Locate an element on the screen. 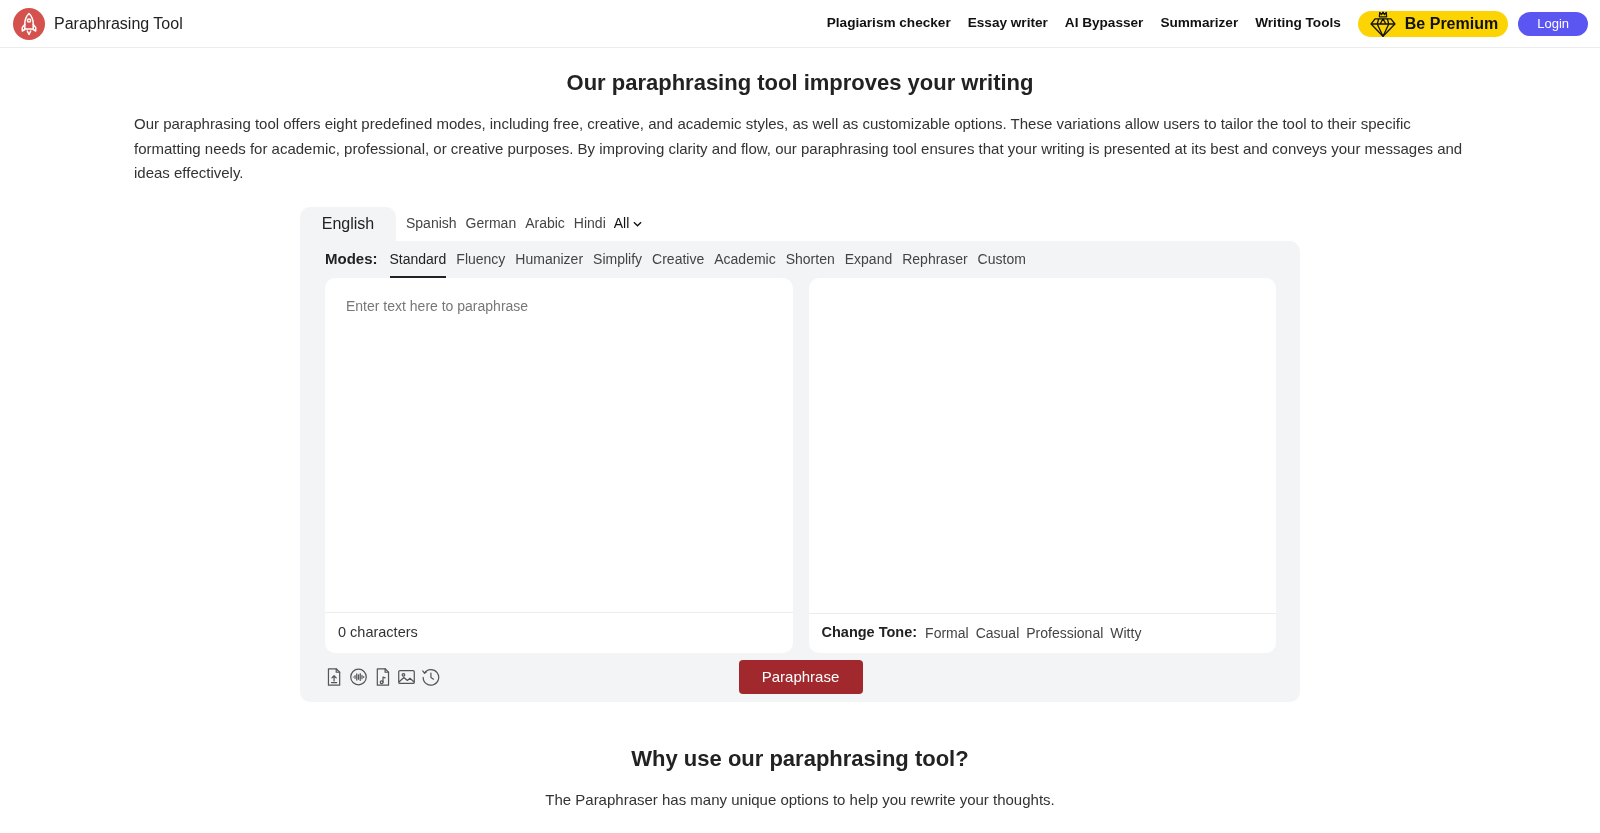  site-title: Paraphrasing Tool is located at coordinates (118, 23).